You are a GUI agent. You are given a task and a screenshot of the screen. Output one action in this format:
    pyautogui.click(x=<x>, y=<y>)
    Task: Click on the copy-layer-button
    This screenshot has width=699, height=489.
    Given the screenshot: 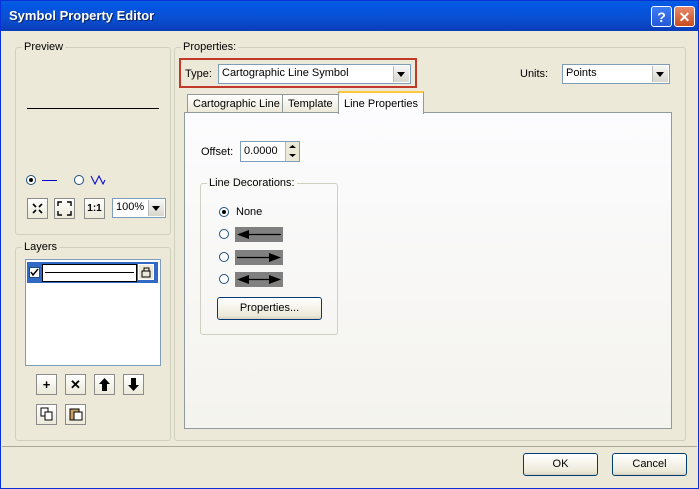 What is the action you would take?
    pyautogui.click(x=46, y=414)
    